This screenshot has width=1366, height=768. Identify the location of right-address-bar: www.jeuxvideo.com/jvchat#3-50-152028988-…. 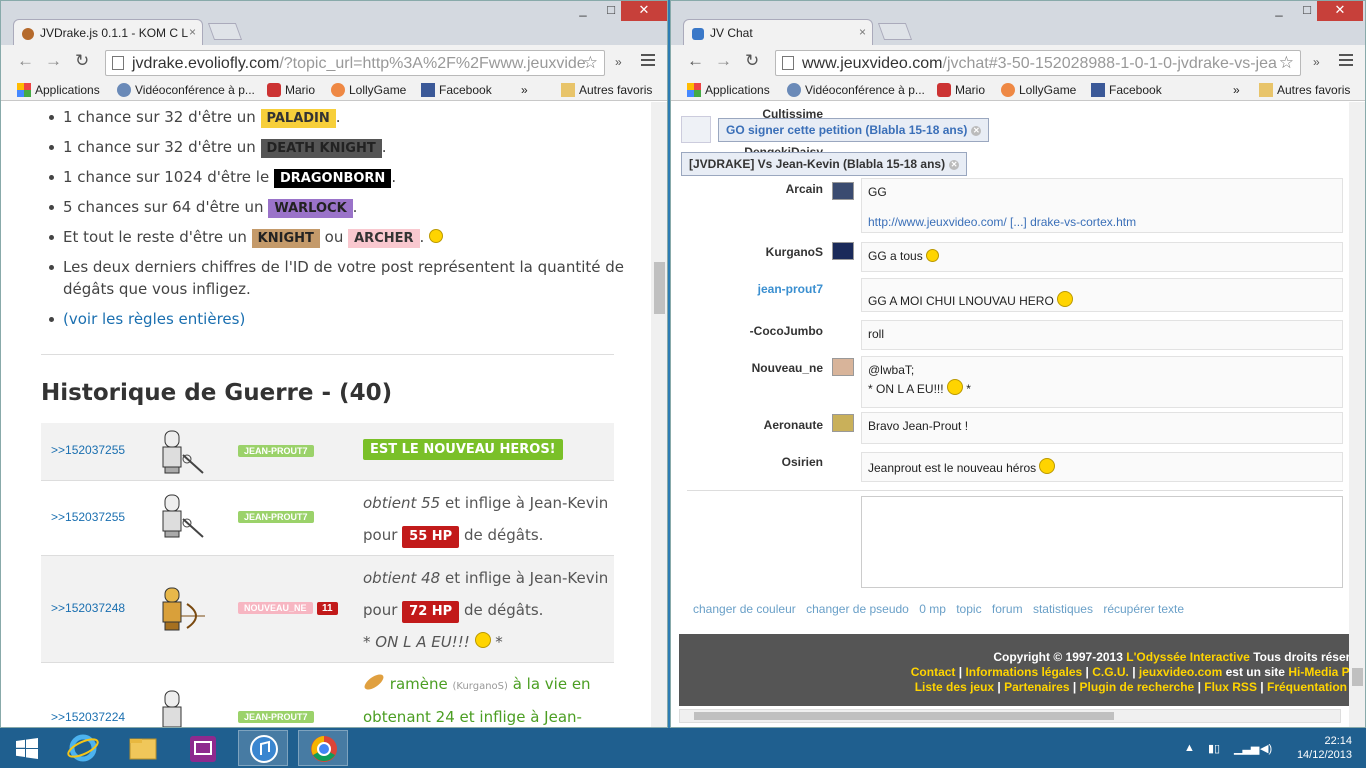
(1038, 63).